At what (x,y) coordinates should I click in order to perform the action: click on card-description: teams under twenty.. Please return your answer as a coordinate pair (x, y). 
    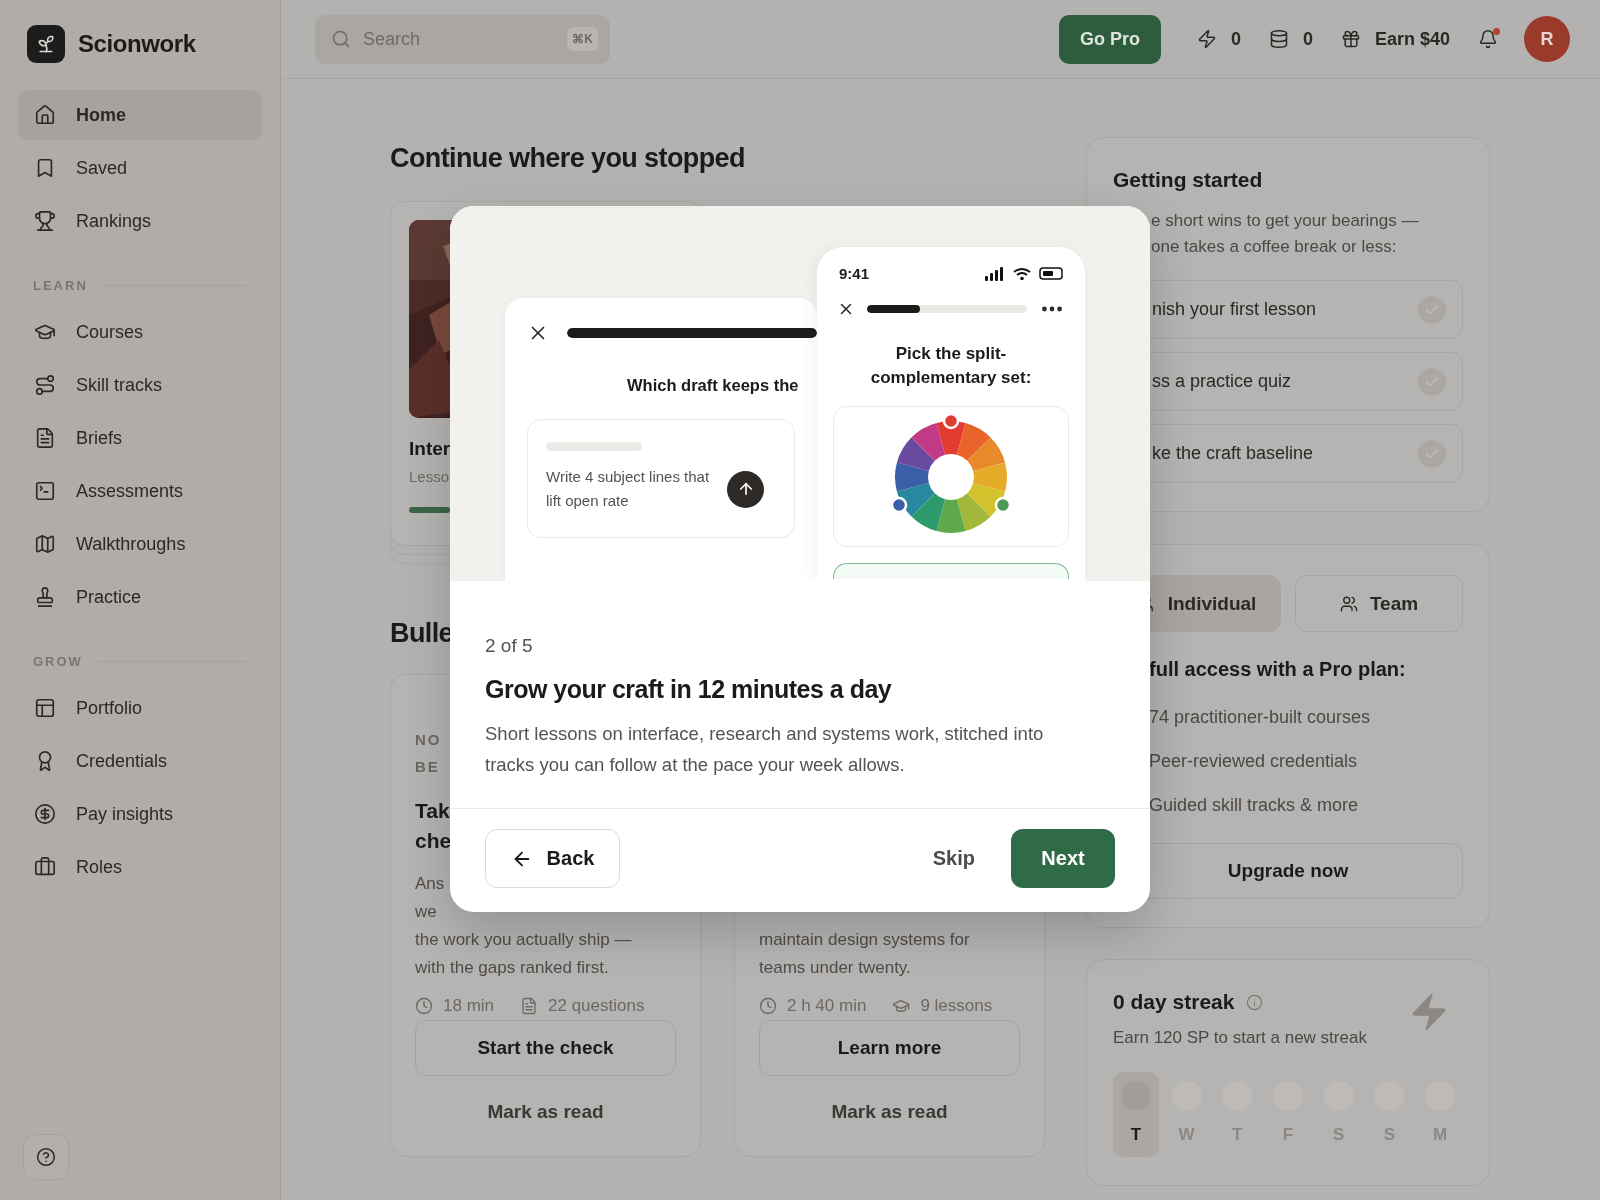
    Looking at the image, I should click on (835, 968).